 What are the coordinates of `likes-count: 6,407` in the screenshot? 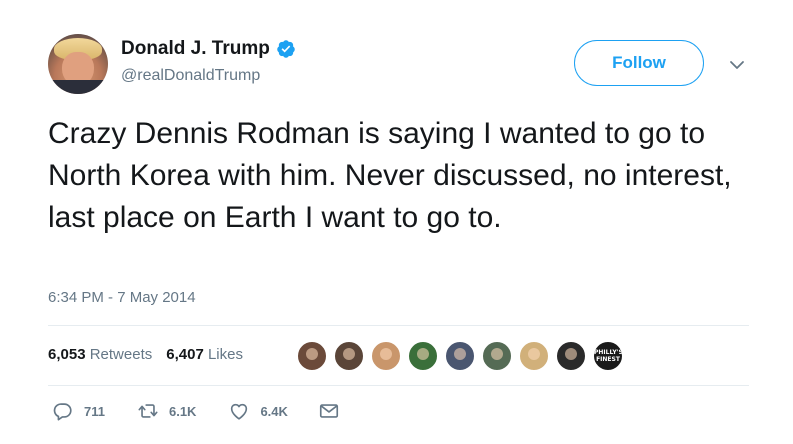 It's located at (185, 354).